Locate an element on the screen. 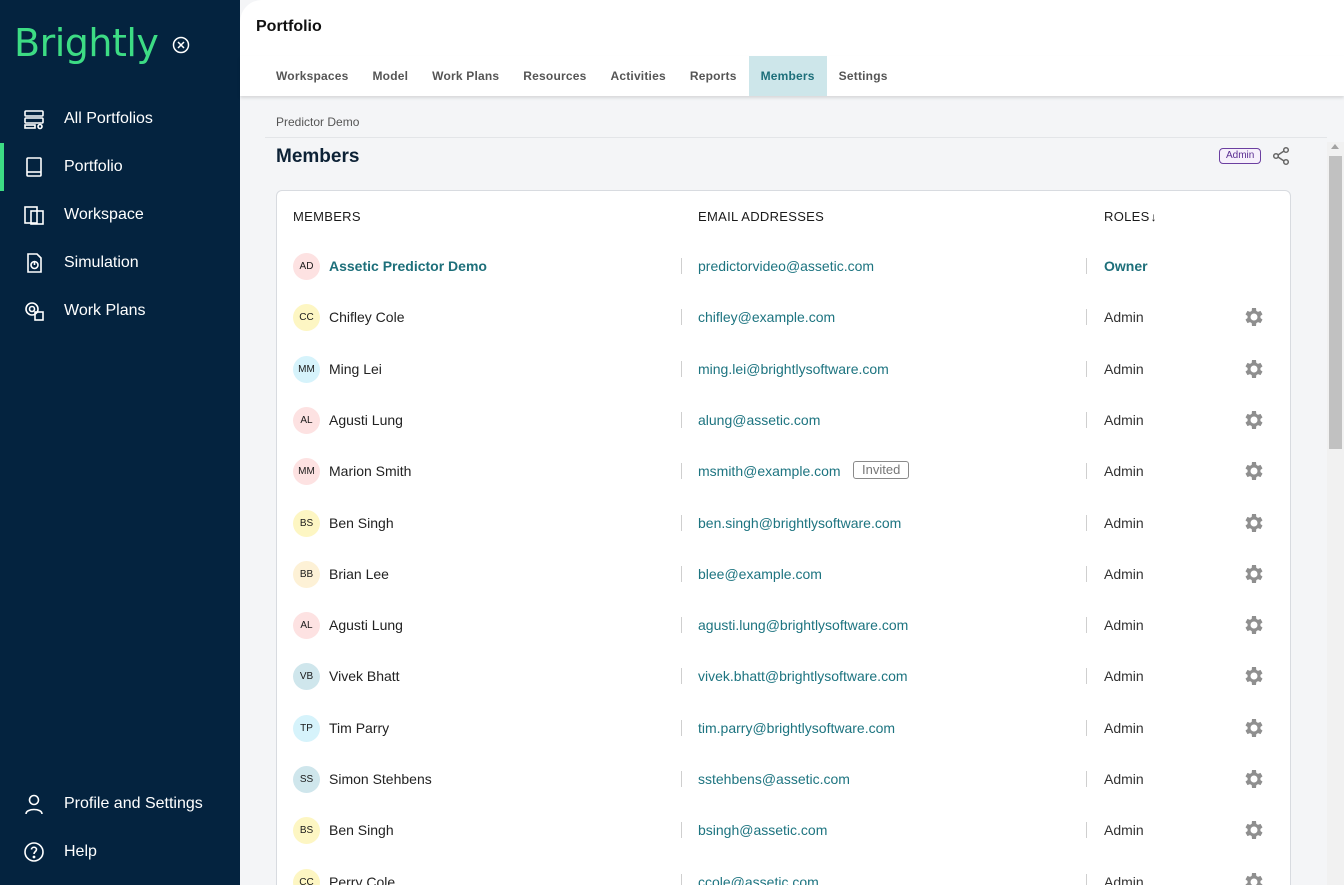 The height and width of the screenshot is (885, 1344). tab-members: Members is located at coordinates (787, 76).